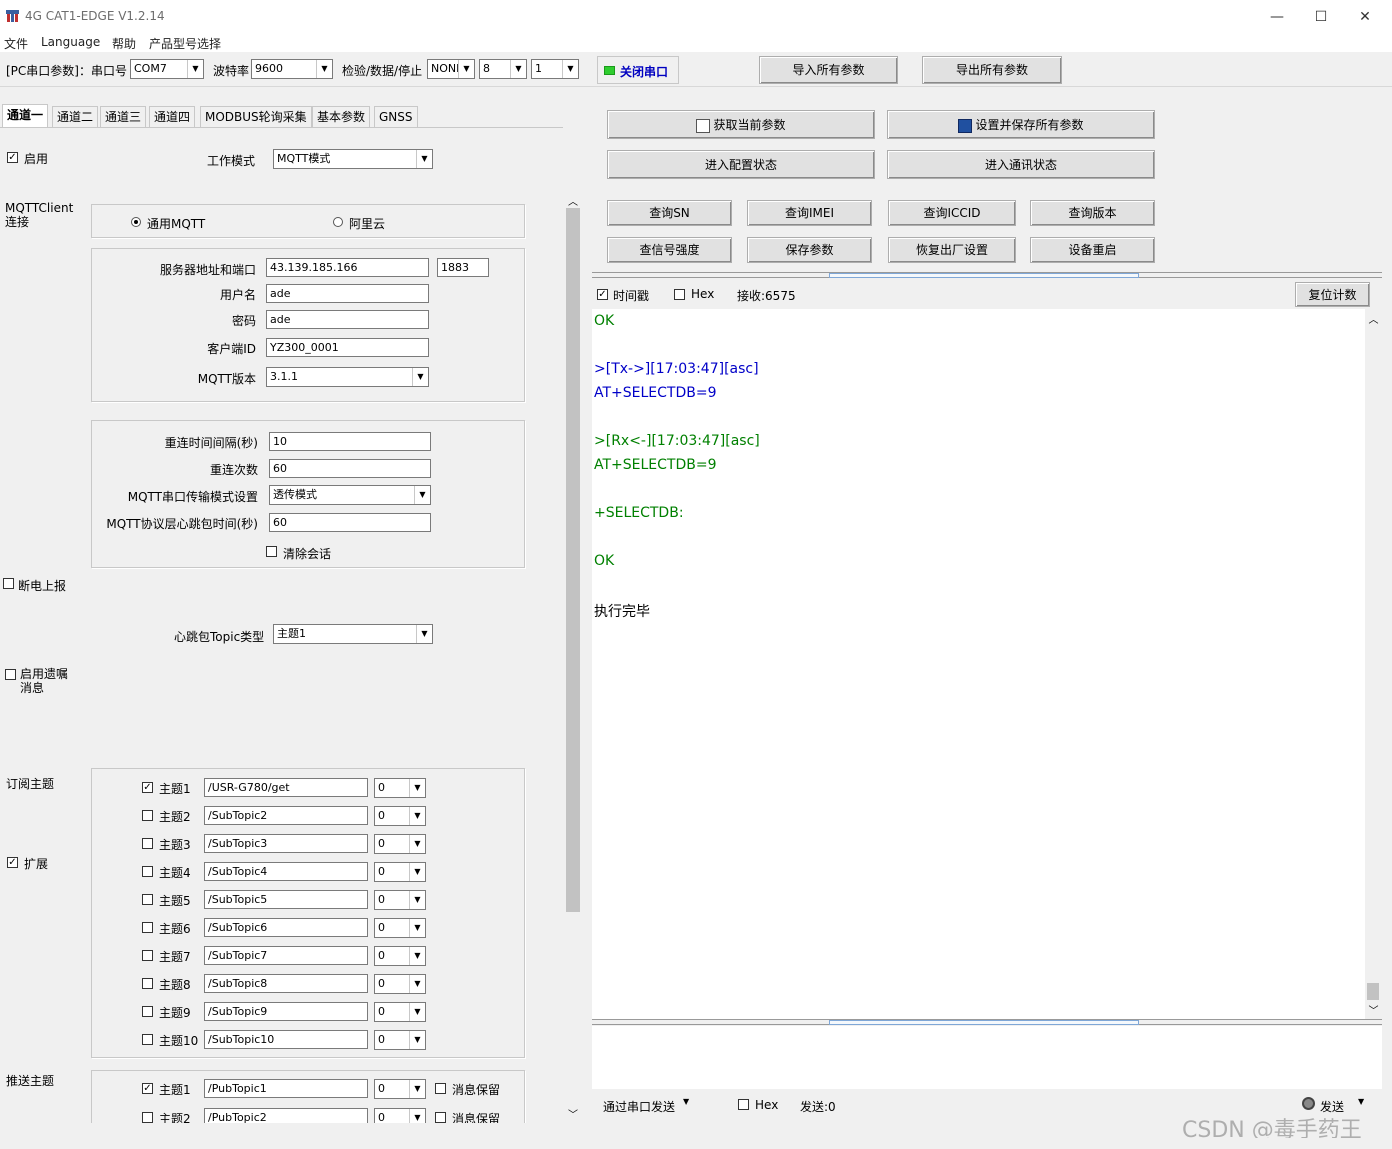  I want to click on tab-basic-params: 基本参数, so click(341, 117).